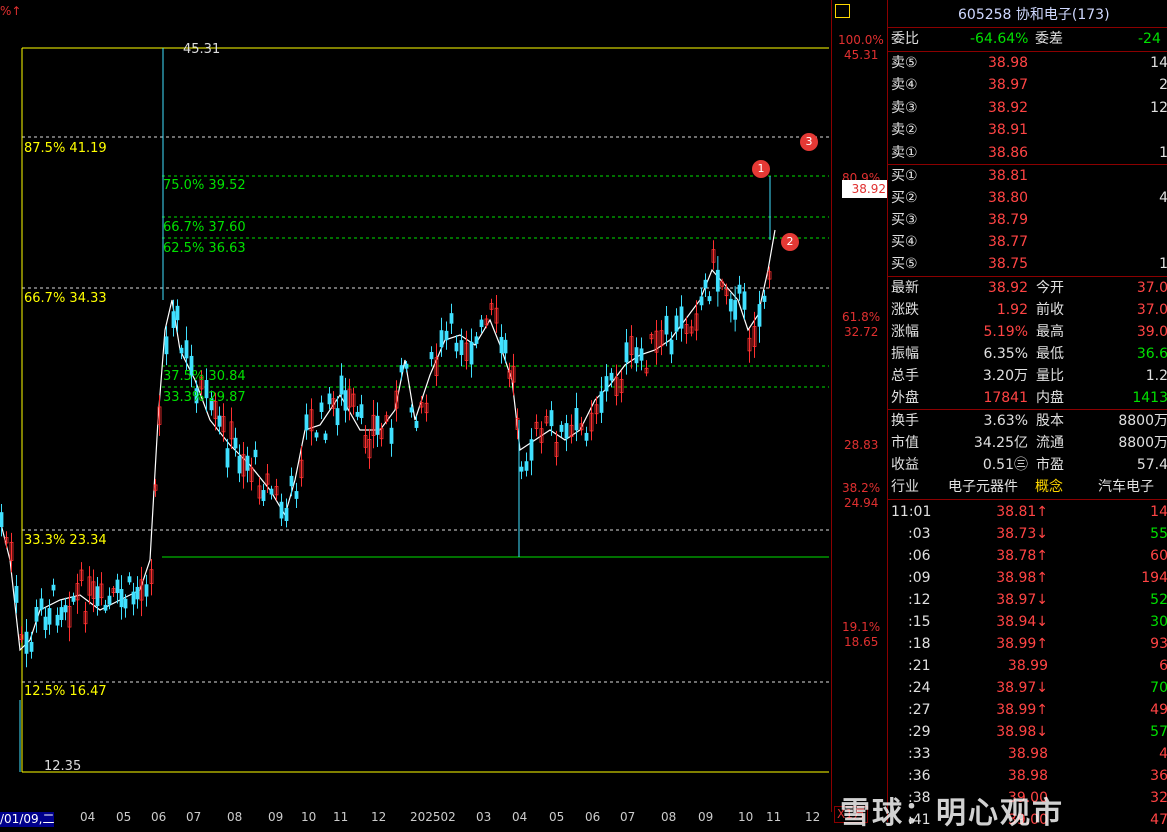  I want to click on sell-order-row: 卖③ 38.92 12, so click(1027, 108).